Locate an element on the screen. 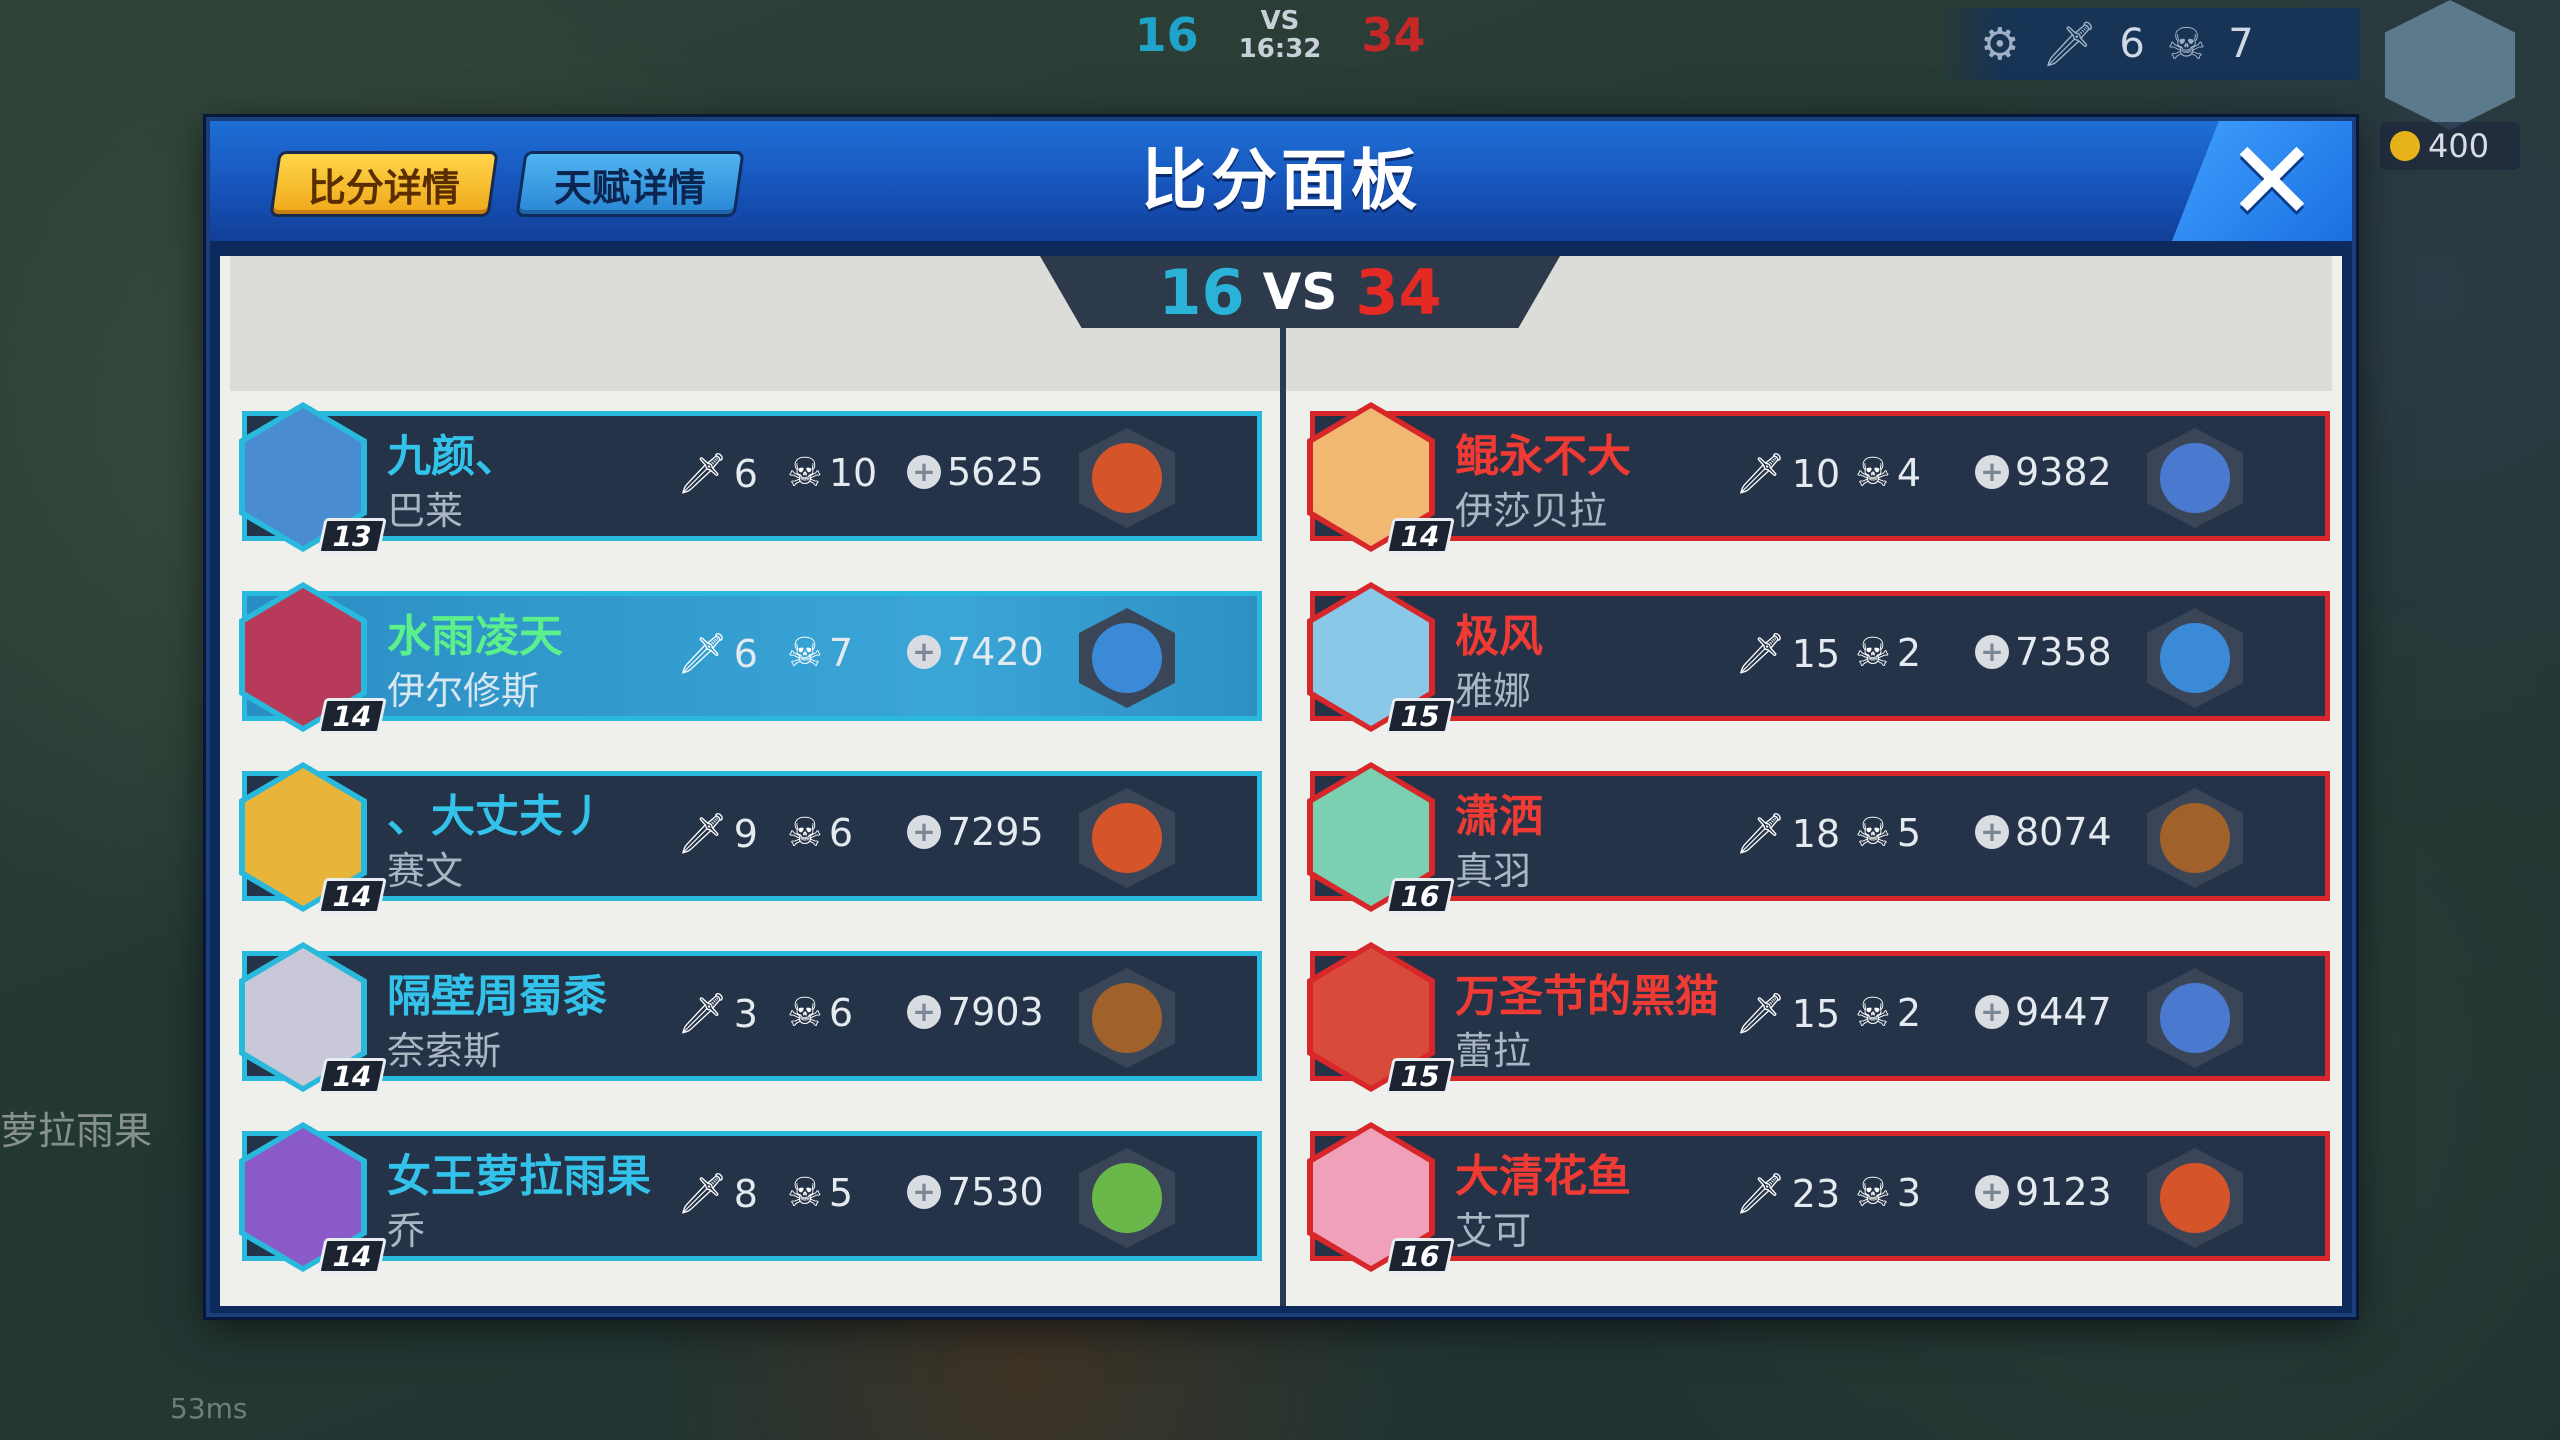  hud-score: 16 VS 16:32 34 is located at coordinates (1280, 35).